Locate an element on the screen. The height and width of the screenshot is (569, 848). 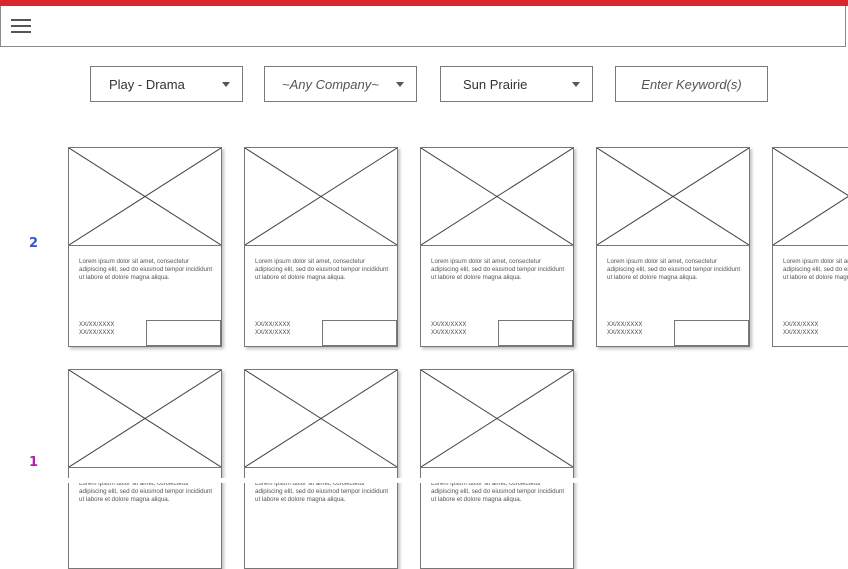
location-dropdown: Sun Prairie is located at coordinates (516, 84).